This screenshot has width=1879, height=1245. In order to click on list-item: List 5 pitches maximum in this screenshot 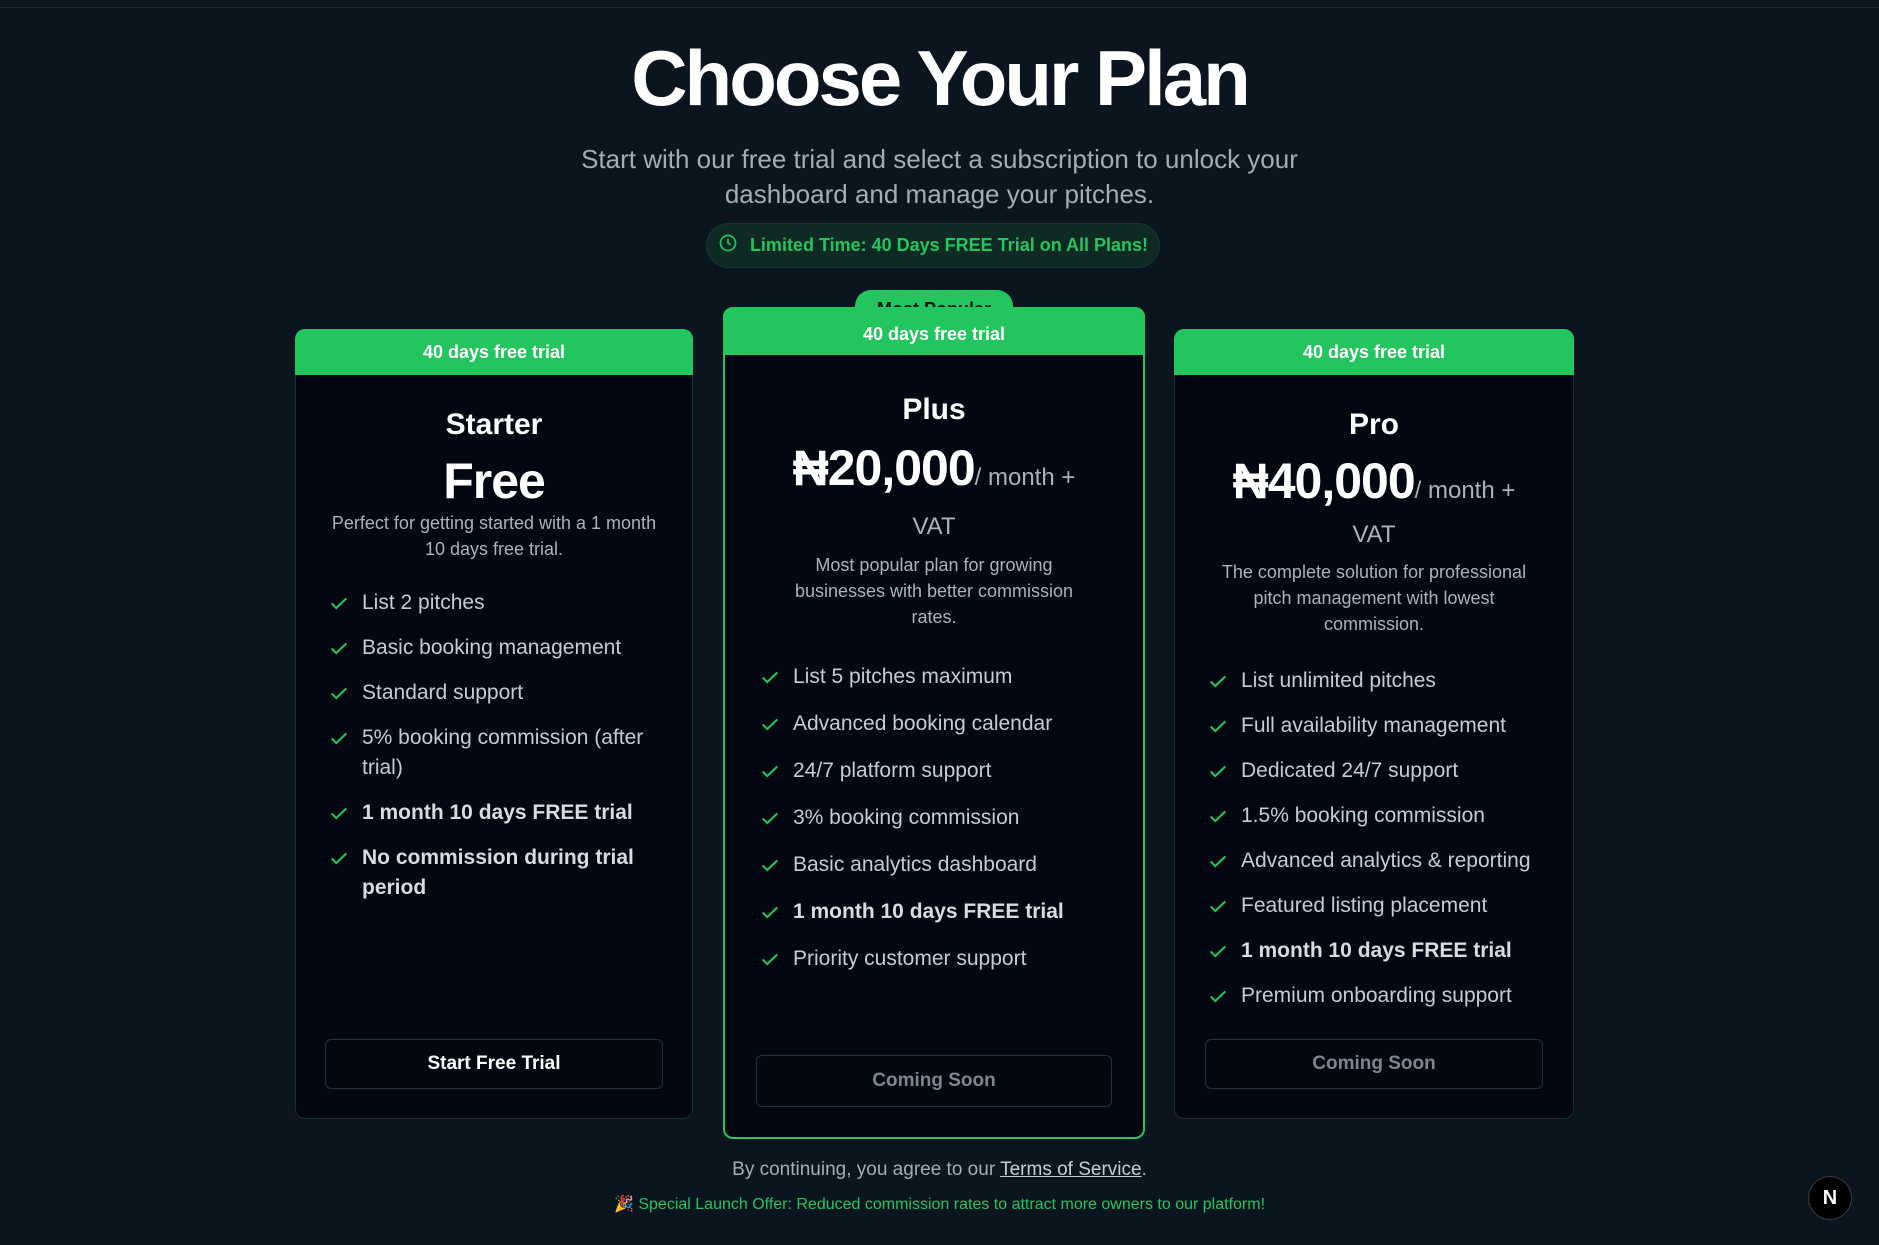, I will do `click(939, 677)`.